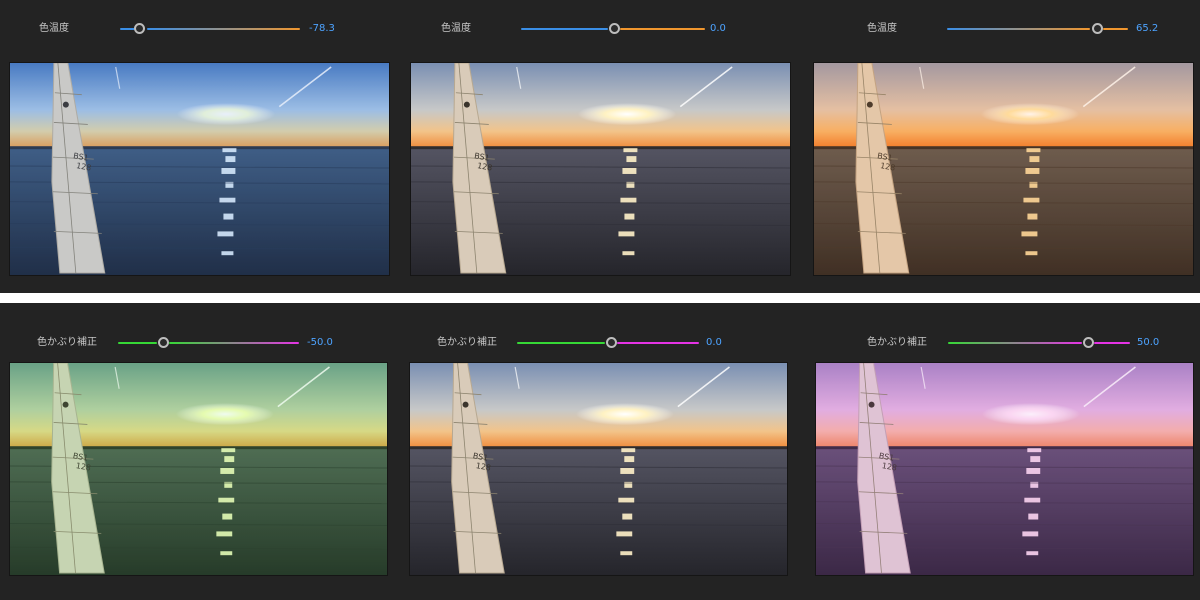 The width and height of the screenshot is (1200, 600). What do you see at coordinates (610, 17) in the screenshot?
I see `temperature-slider-control: 色温度 0.0` at bounding box center [610, 17].